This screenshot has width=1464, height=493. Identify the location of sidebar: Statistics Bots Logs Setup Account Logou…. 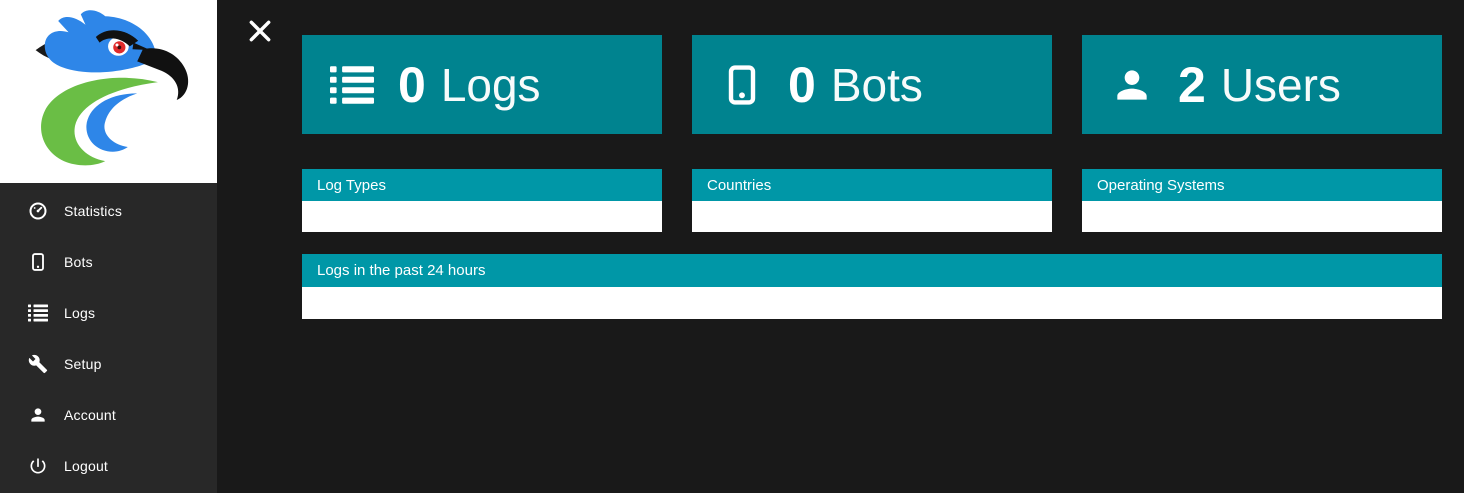
(108, 246).